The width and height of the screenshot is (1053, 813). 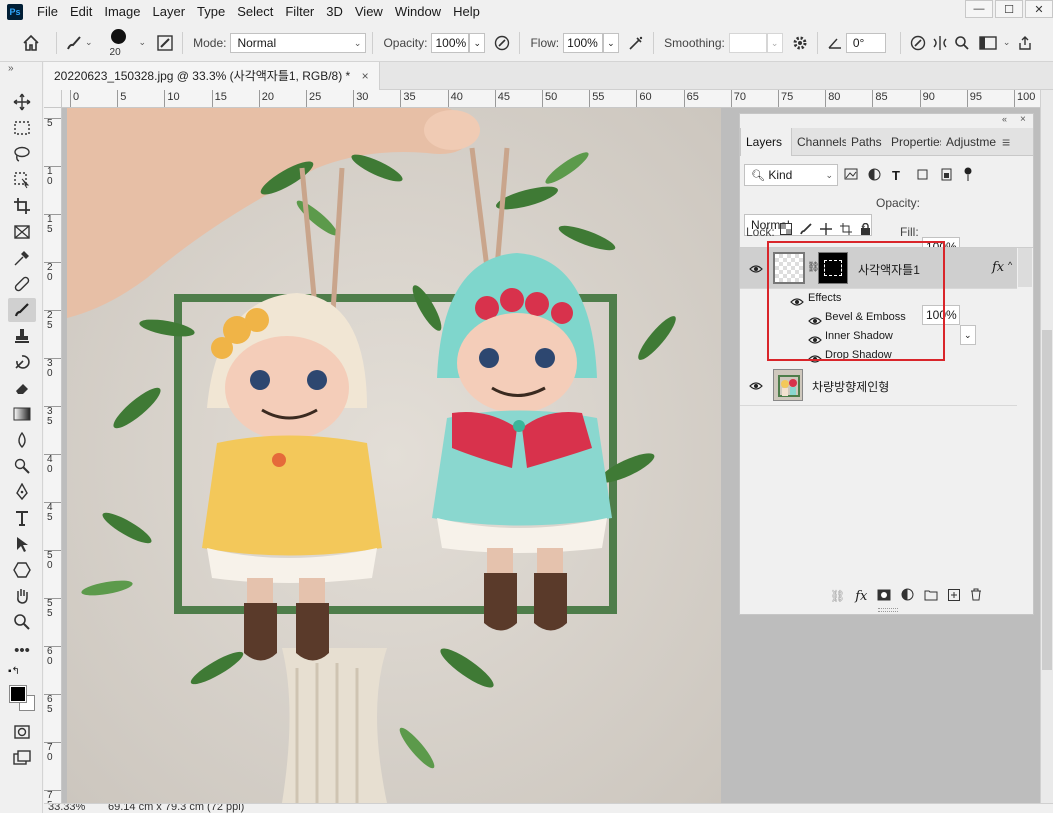 I want to click on zoom-tool-icon, so click(x=22, y=622).